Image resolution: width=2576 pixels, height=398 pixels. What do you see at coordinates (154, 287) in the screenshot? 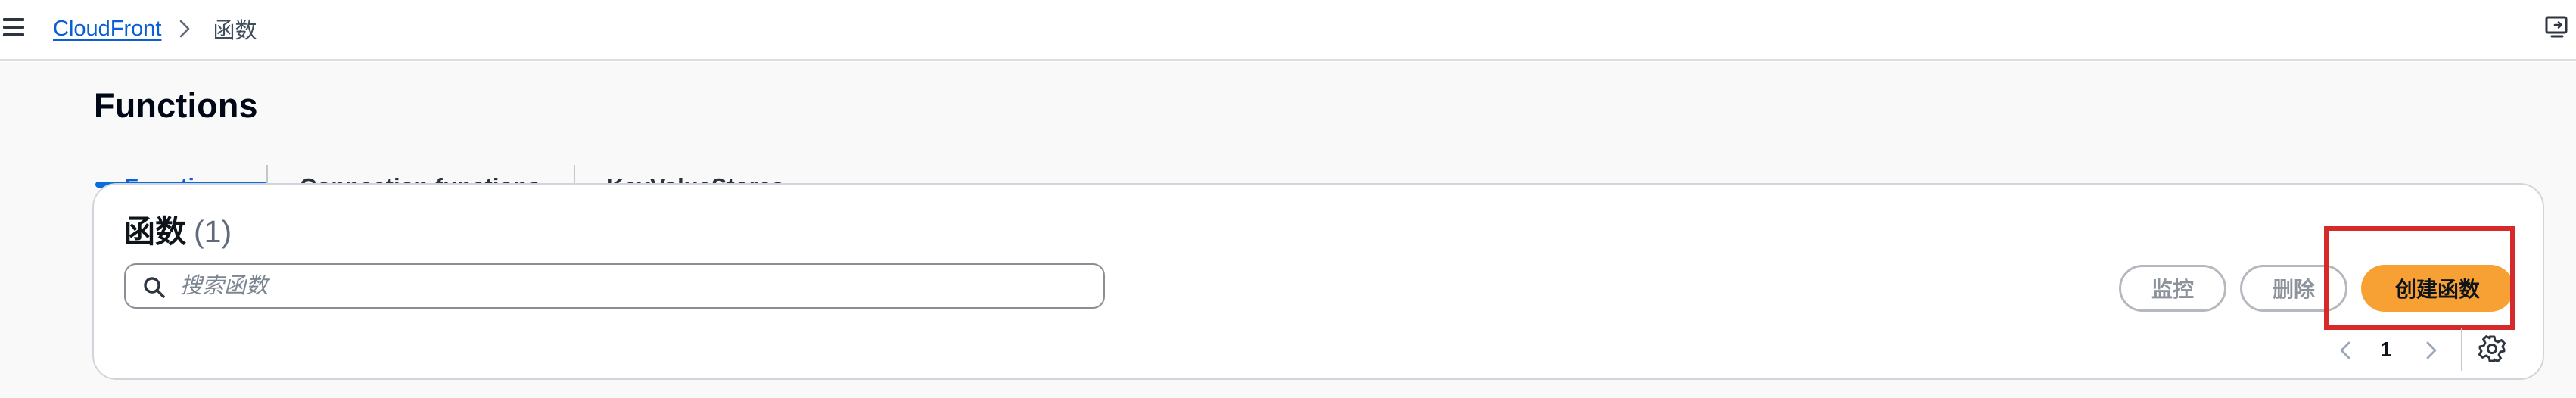
I see `search-icon` at bounding box center [154, 287].